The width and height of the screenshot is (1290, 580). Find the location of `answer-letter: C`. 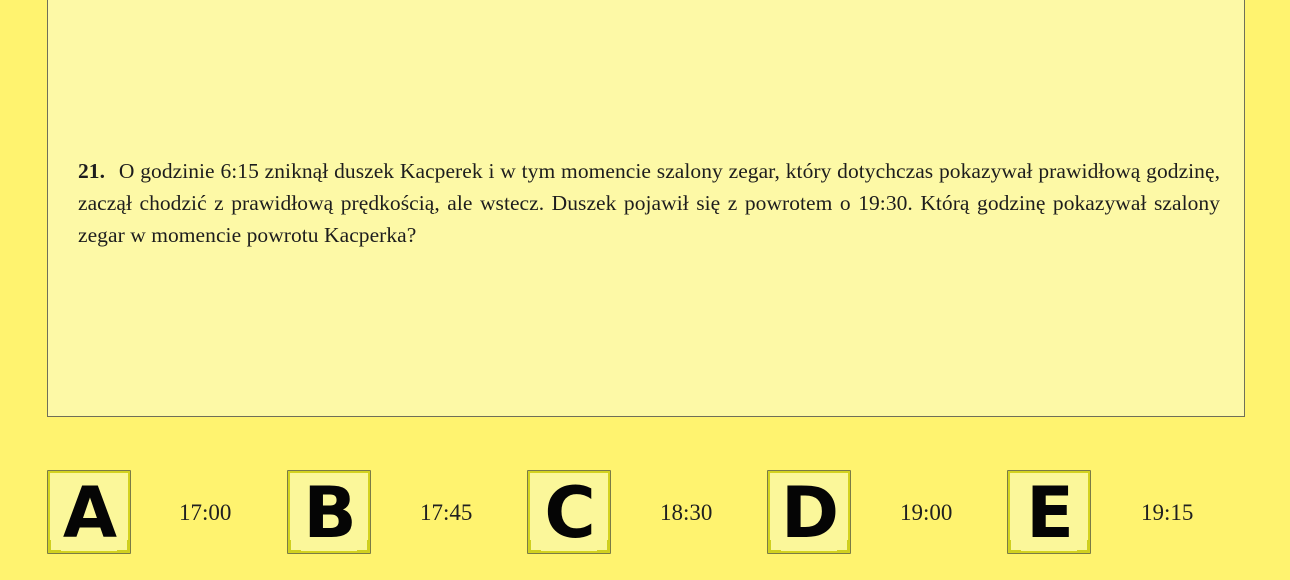

answer-letter: C is located at coordinates (570, 513).